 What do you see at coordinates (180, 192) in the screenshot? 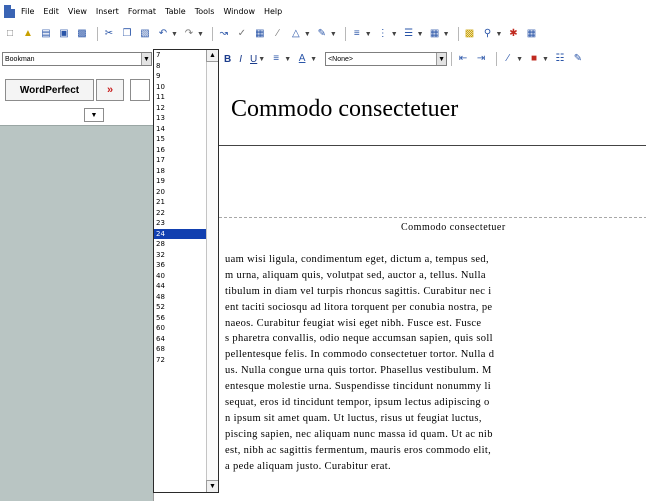
I see `font-size-option: 20` at bounding box center [180, 192].